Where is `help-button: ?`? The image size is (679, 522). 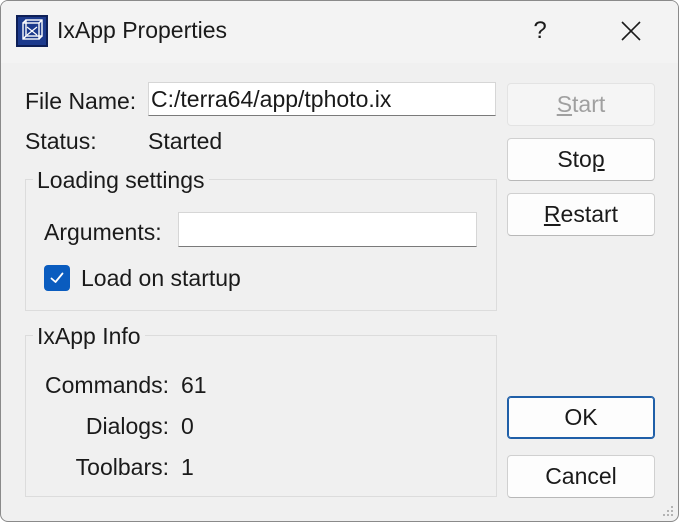 help-button: ? is located at coordinates (540, 31).